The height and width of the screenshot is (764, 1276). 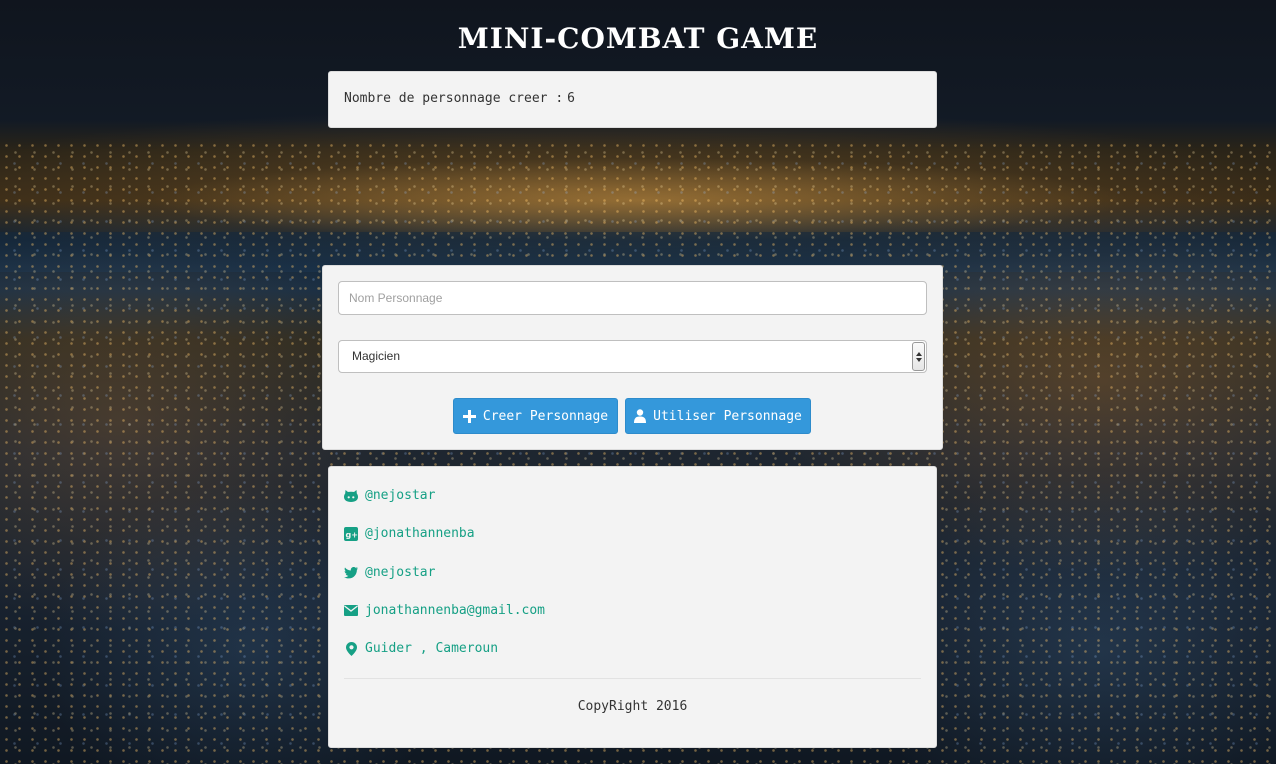 I want to click on email-link: jonathannenba@gmail.com, so click(x=444, y=610).